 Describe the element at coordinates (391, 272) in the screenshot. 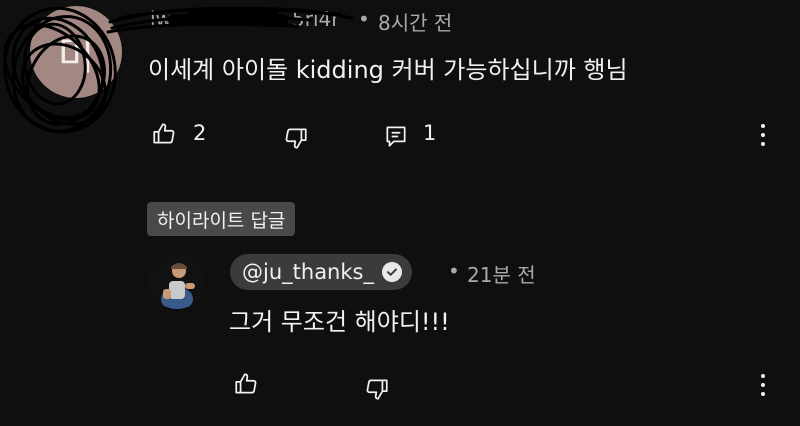

I see `verified-check-icon` at that location.